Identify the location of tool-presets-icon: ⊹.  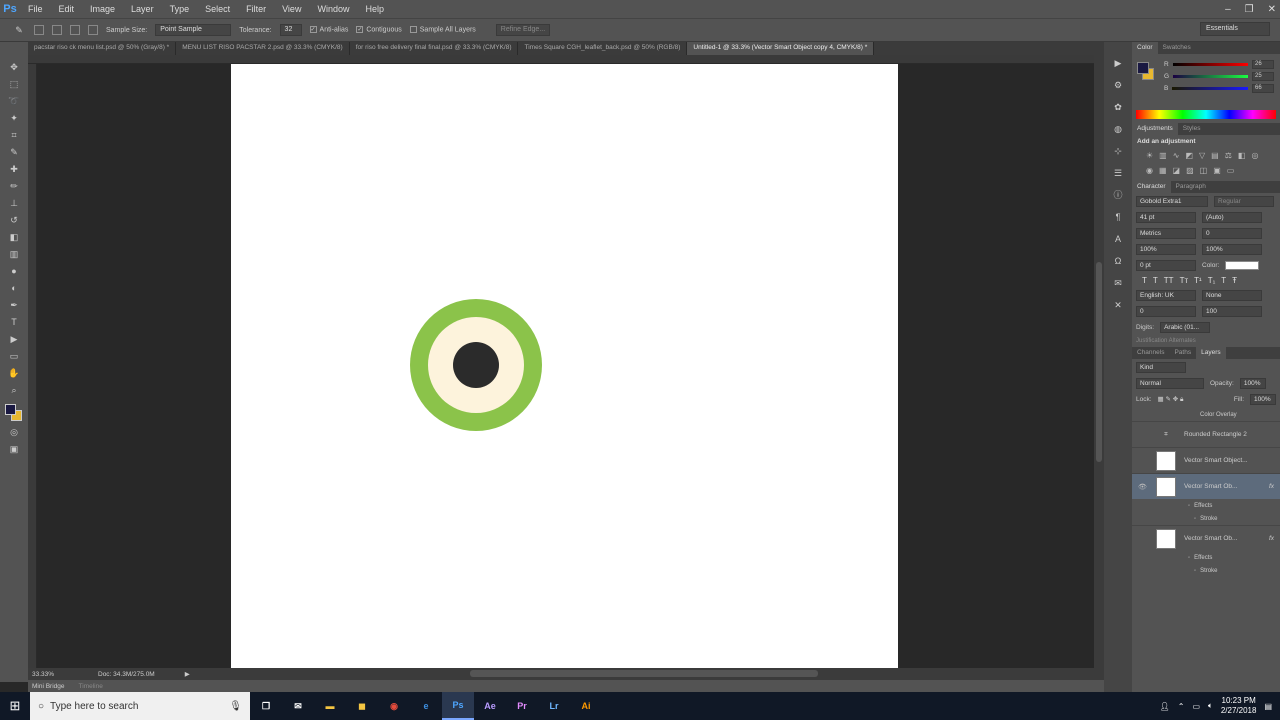
(1118, 151).